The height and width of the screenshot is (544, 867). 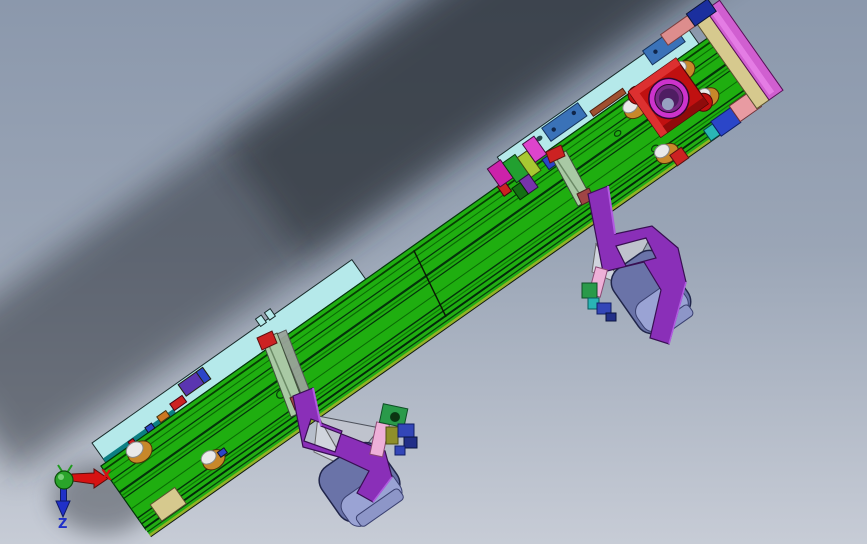 What do you see at coordinates (589, 290) in the screenshot?
I see `fitting-green-block` at bounding box center [589, 290].